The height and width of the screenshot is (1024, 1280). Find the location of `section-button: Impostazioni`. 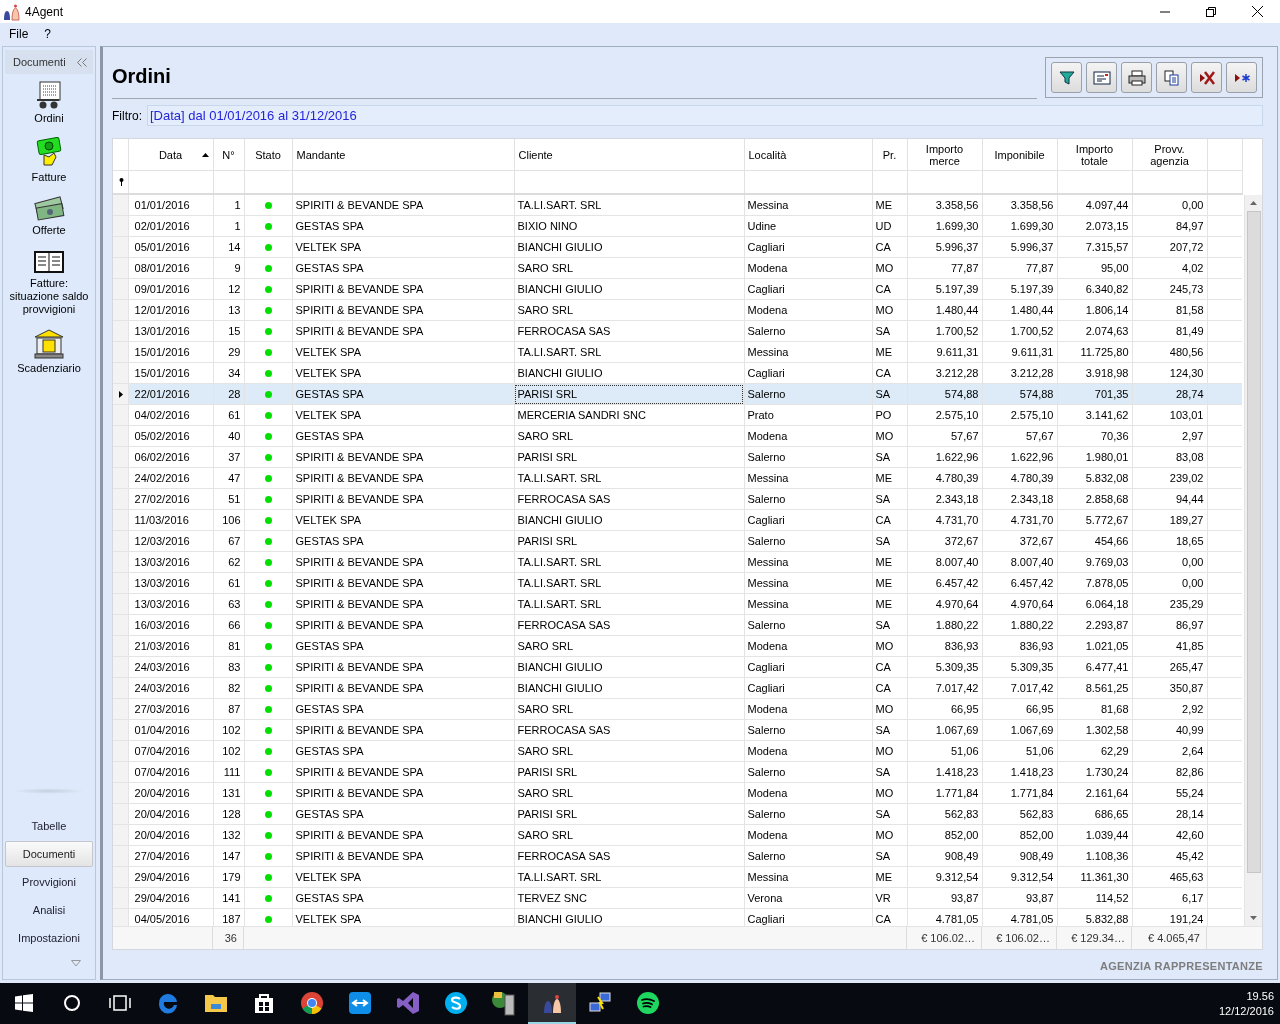

section-button: Impostazioni is located at coordinates (49, 938).